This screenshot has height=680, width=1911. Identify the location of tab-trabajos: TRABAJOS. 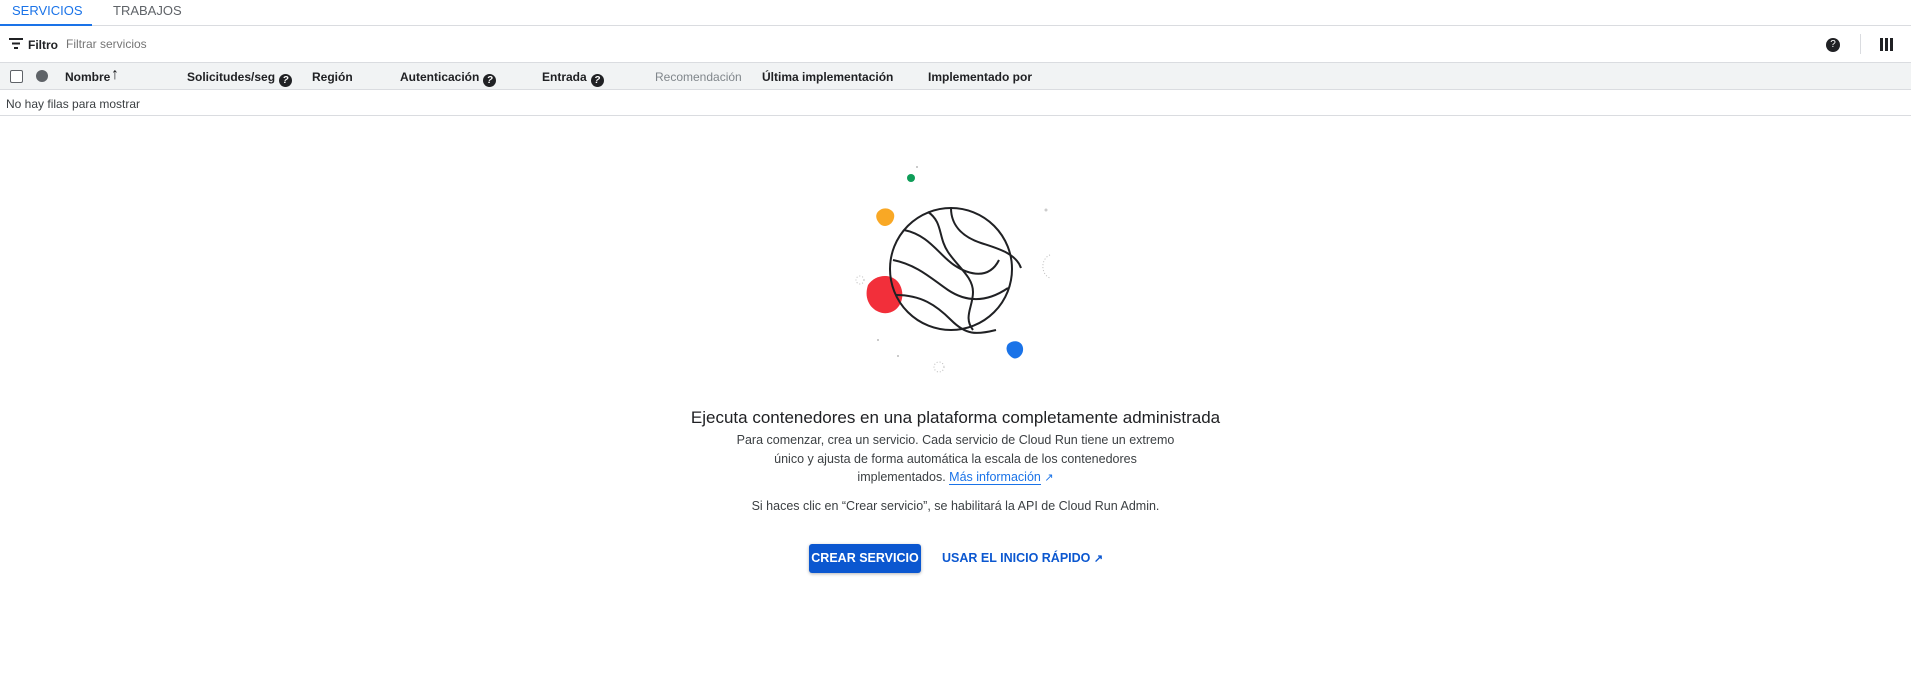
(147, 14).